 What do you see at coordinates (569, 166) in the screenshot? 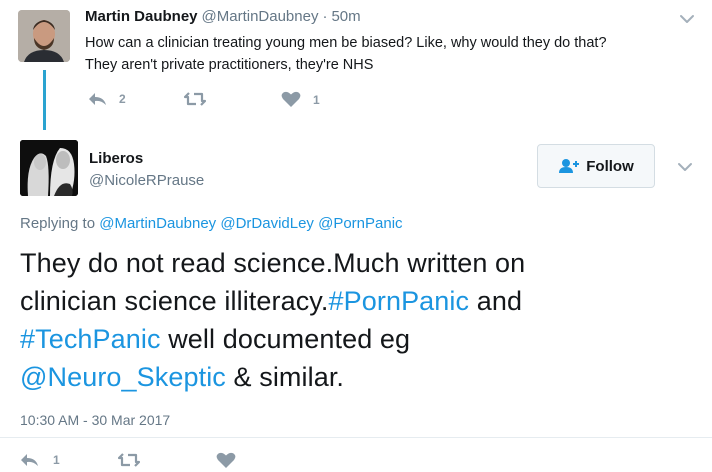
I see `add-user-icon` at bounding box center [569, 166].